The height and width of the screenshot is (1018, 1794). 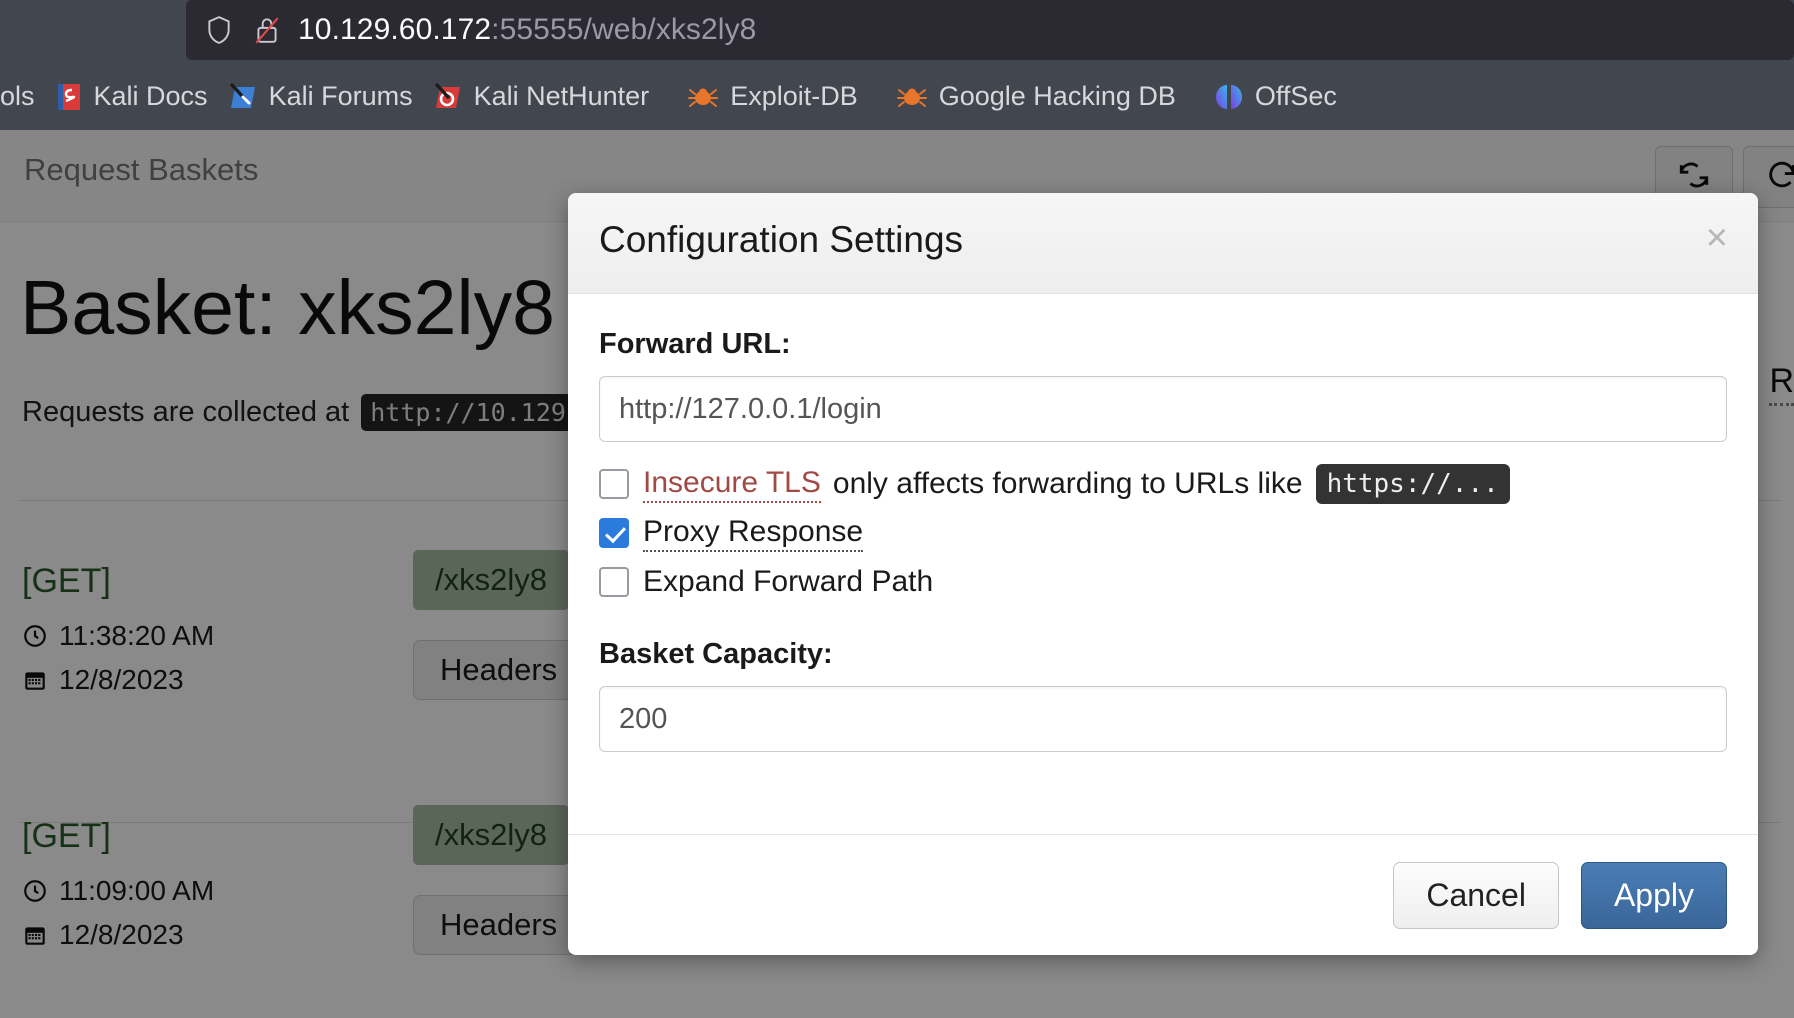 I want to click on expand-forward-path-text: Expand Forward Path, so click(x=788, y=582).